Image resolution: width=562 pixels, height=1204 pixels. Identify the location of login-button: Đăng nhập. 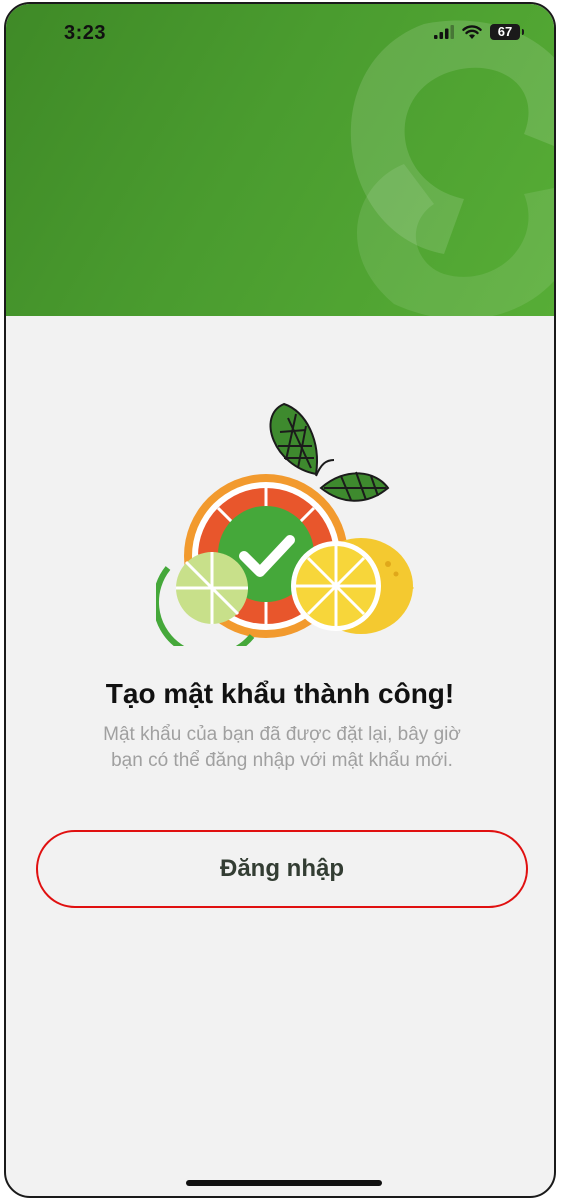
(282, 869).